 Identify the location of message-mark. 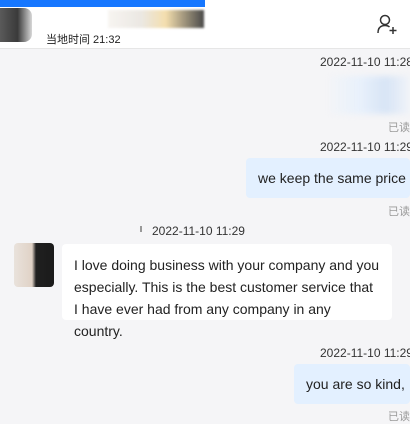
(141, 229).